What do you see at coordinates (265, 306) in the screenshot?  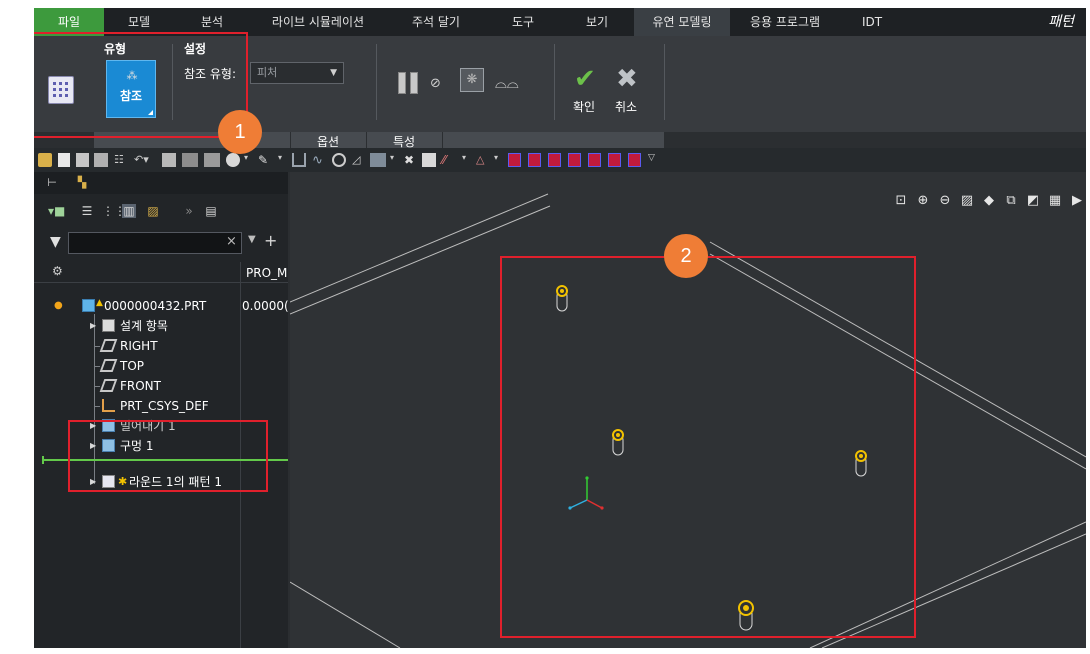 I see `tree-item-value: 0.0000(` at bounding box center [265, 306].